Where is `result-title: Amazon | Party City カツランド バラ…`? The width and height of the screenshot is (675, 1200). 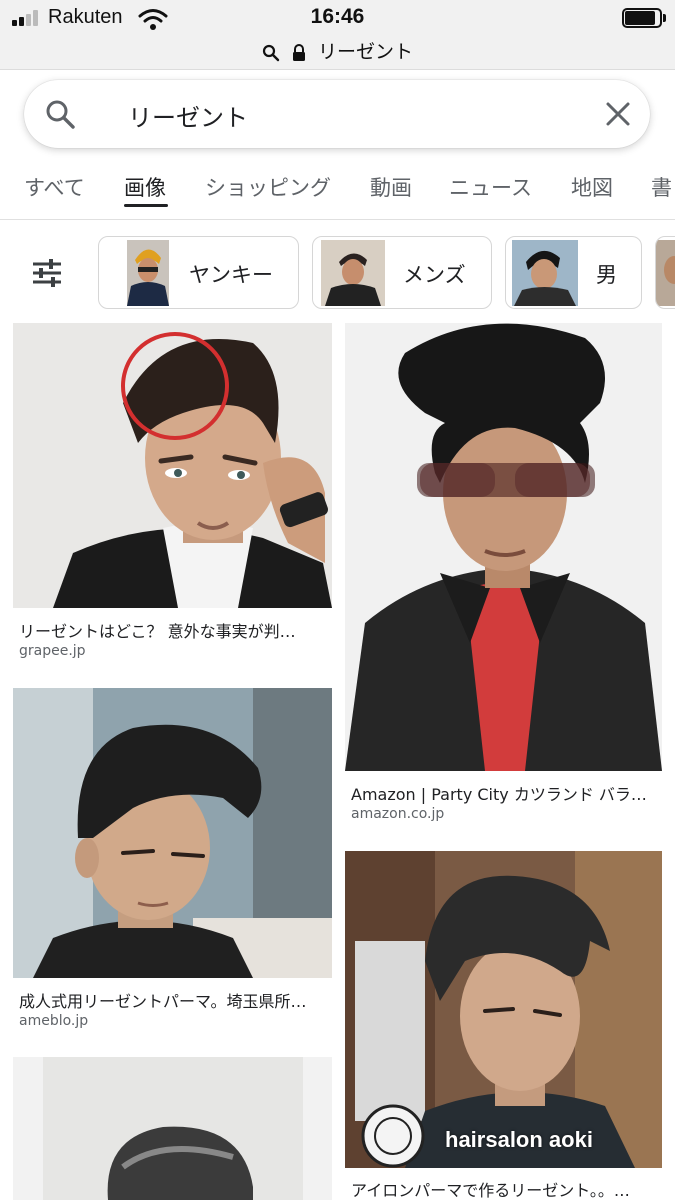
result-title: Amazon | Party City カツランド バラ… is located at coordinates (506, 793).